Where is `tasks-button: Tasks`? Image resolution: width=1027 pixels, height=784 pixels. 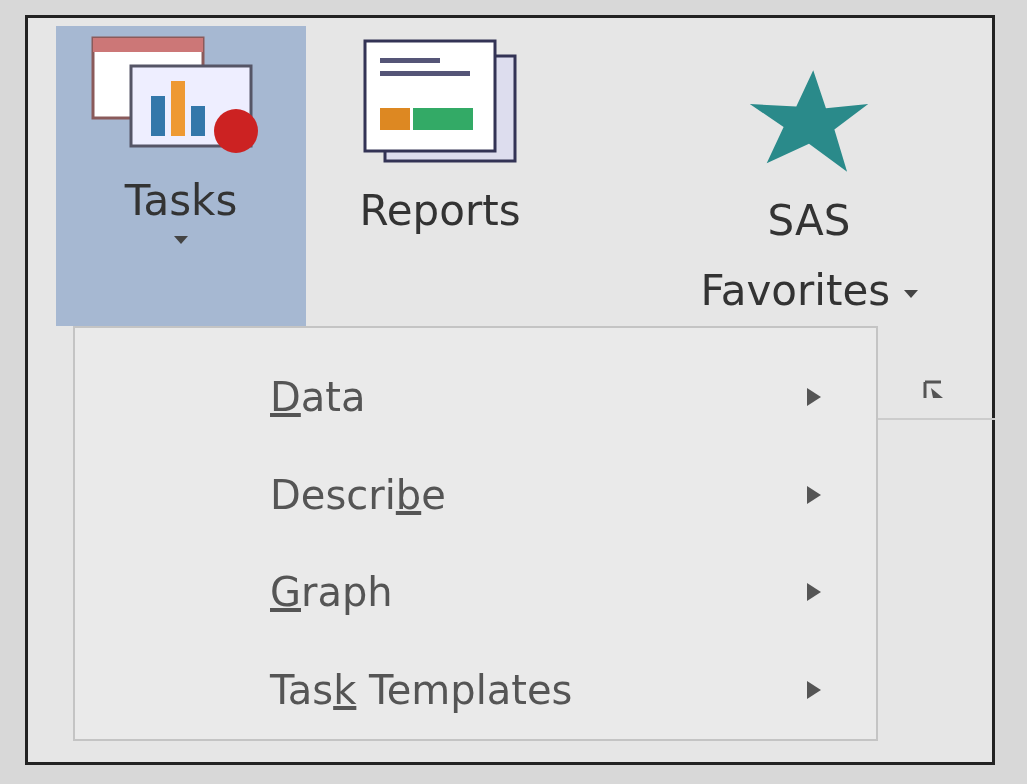 tasks-button: Tasks is located at coordinates (181, 176).